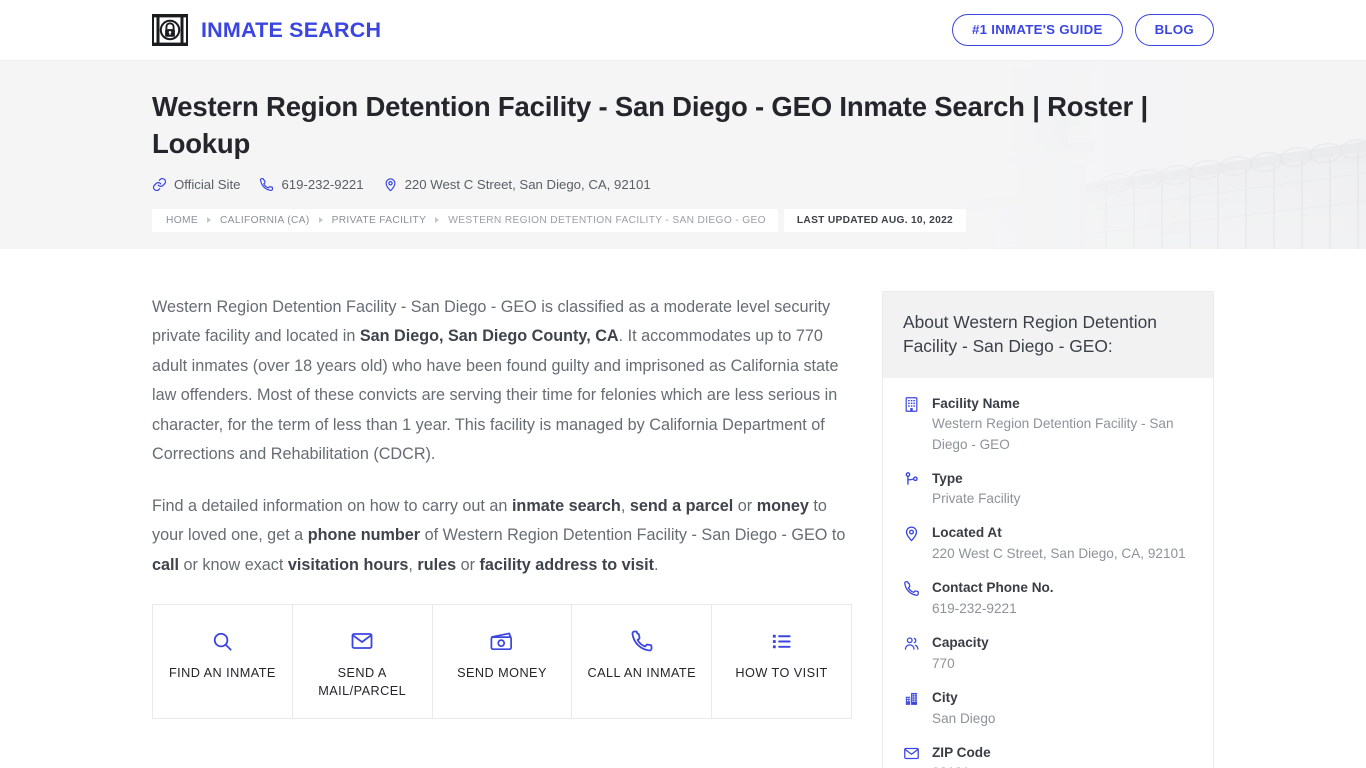 The height and width of the screenshot is (768, 1366). I want to click on type-branch-icon, so click(912, 489).